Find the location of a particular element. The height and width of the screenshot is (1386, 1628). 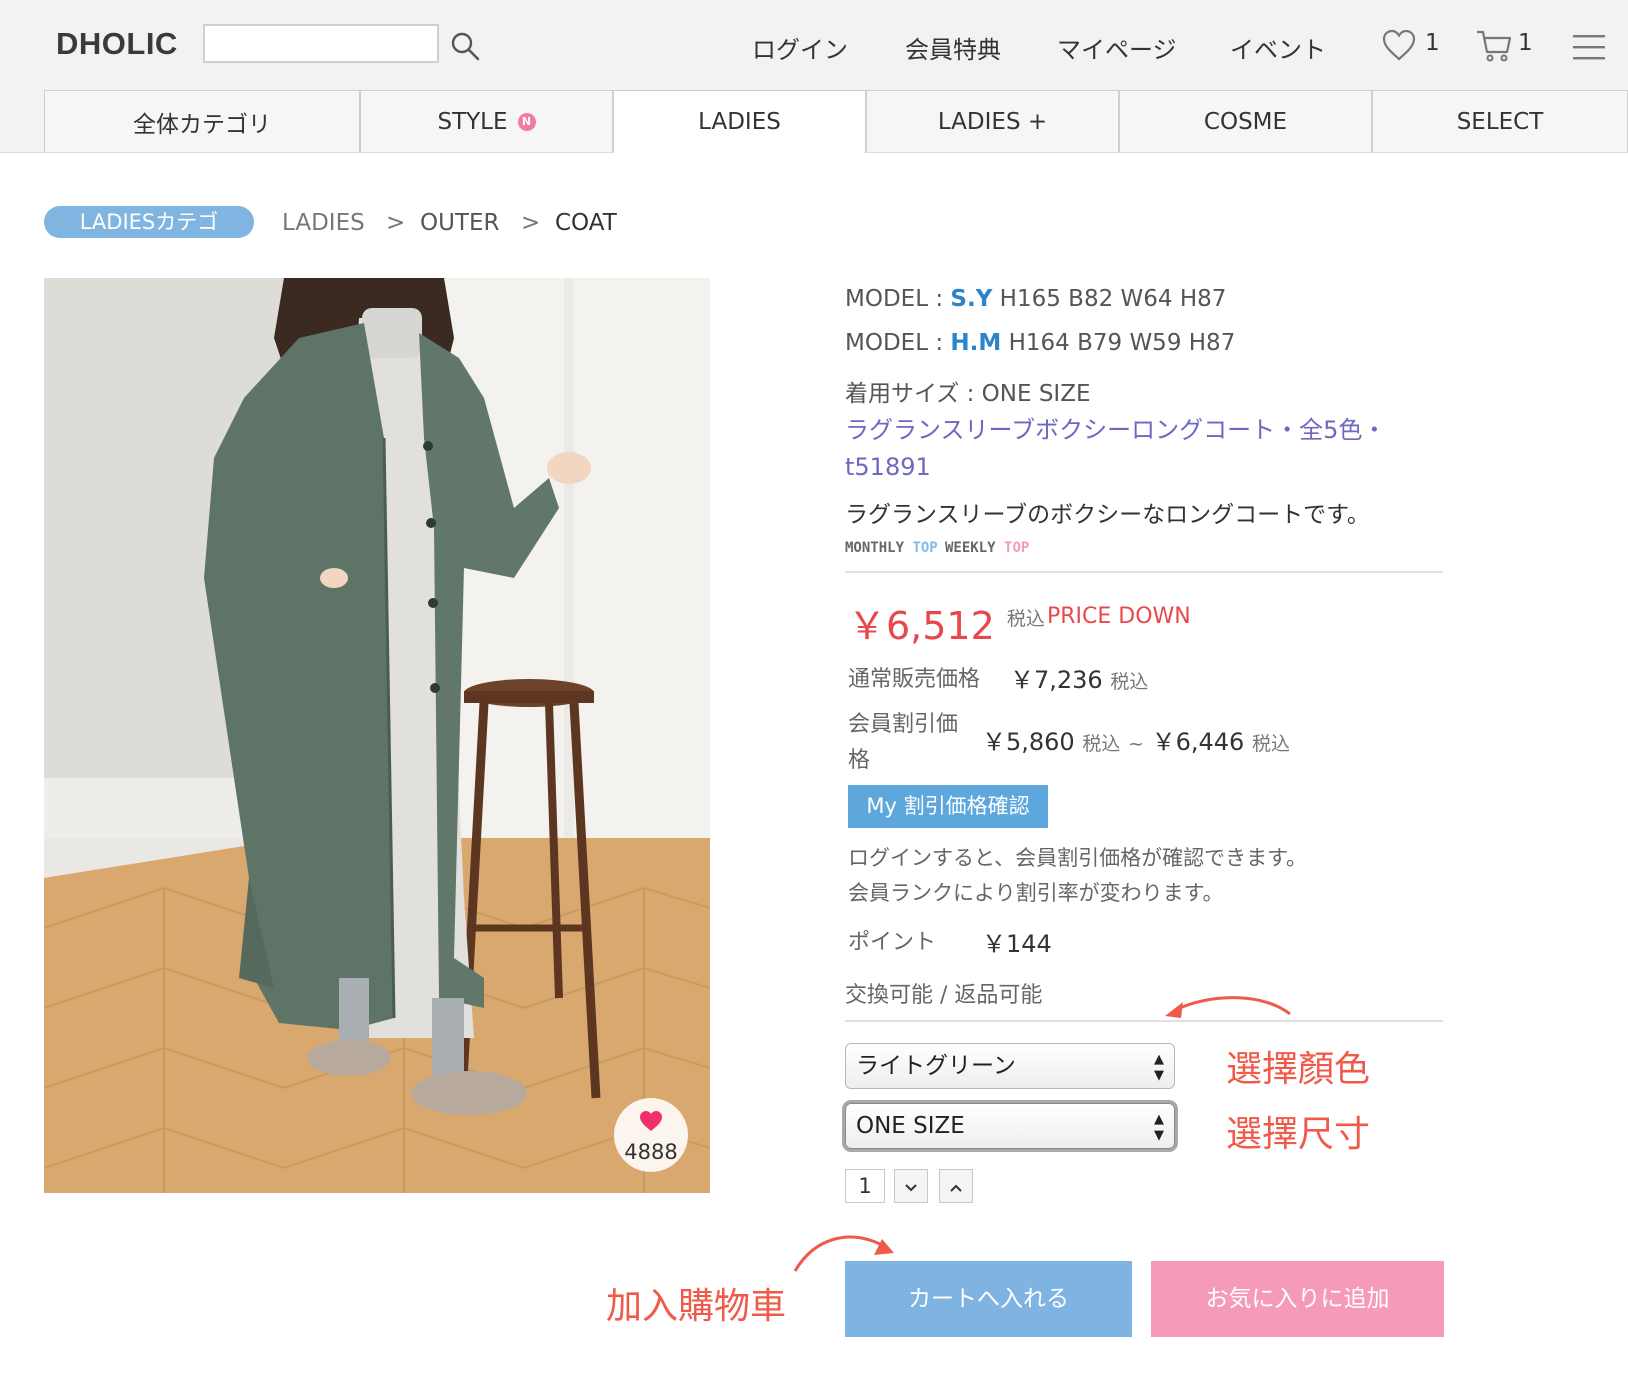

menu-icon is located at coordinates (1589, 49).